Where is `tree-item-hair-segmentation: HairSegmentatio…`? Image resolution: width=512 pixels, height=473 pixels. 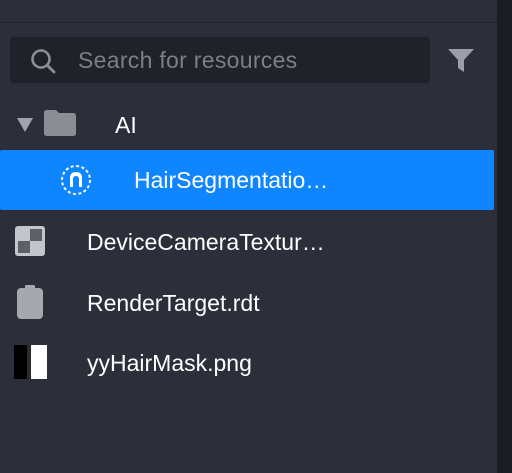
tree-item-hair-segmentation: HairSegmentatio… is located at coordinates (247, 180).